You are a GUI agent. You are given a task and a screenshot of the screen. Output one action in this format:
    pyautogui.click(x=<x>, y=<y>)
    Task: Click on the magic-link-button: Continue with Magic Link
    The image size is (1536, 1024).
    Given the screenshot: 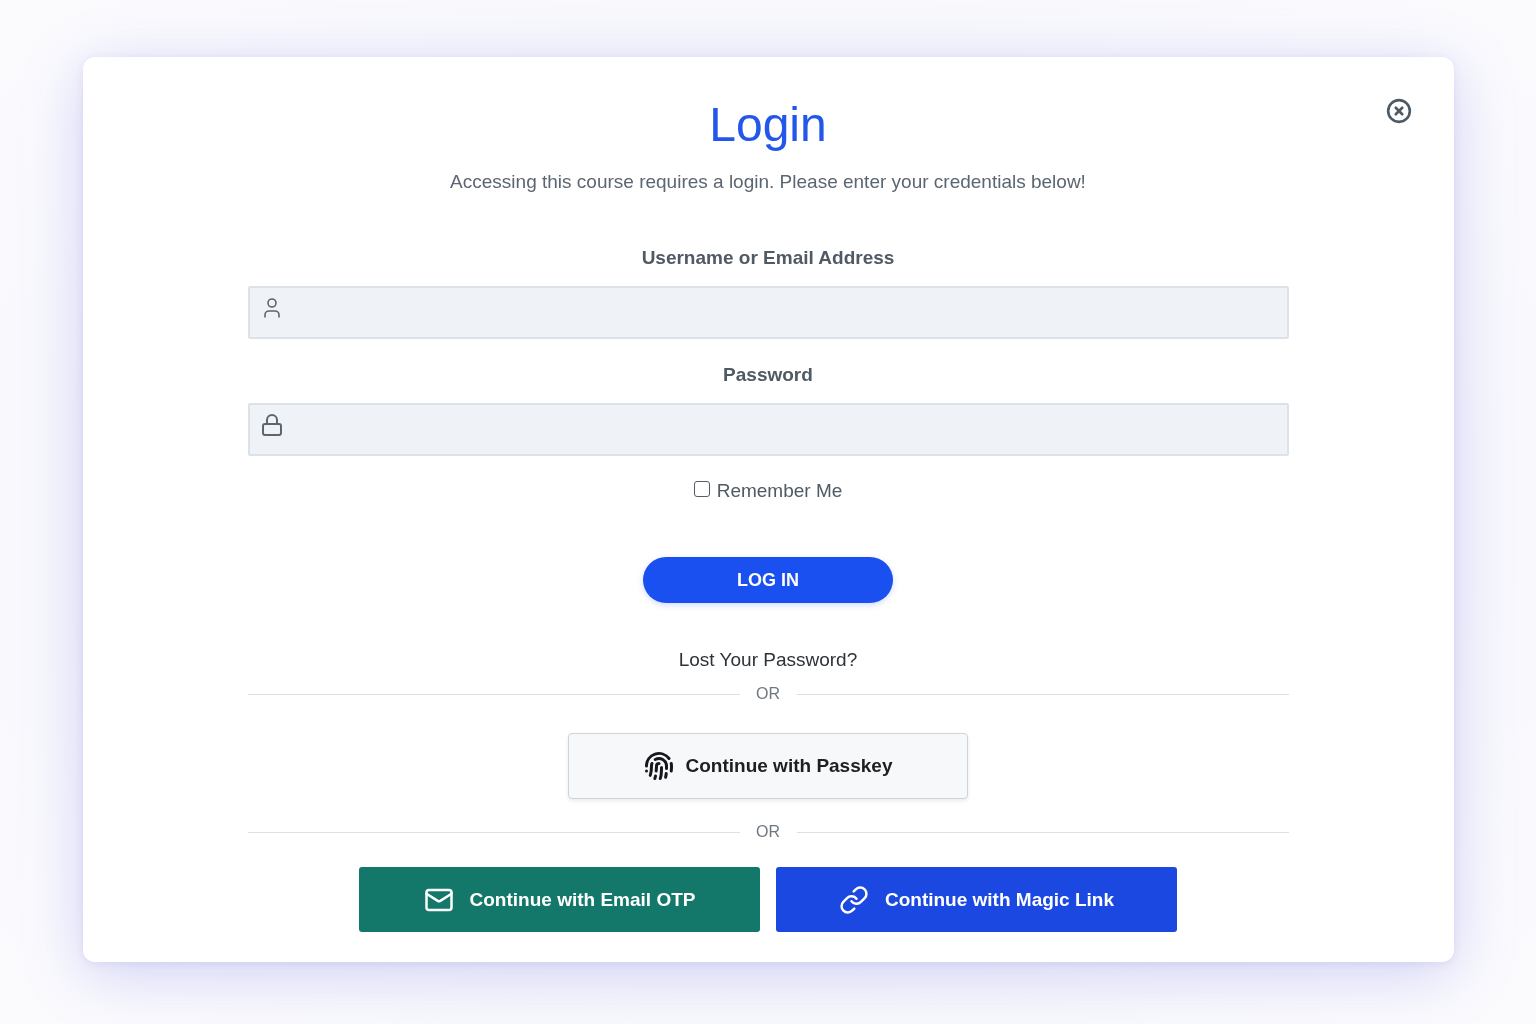 What is the action you would take?
    pyautogui.click(x=976, y=899)
    